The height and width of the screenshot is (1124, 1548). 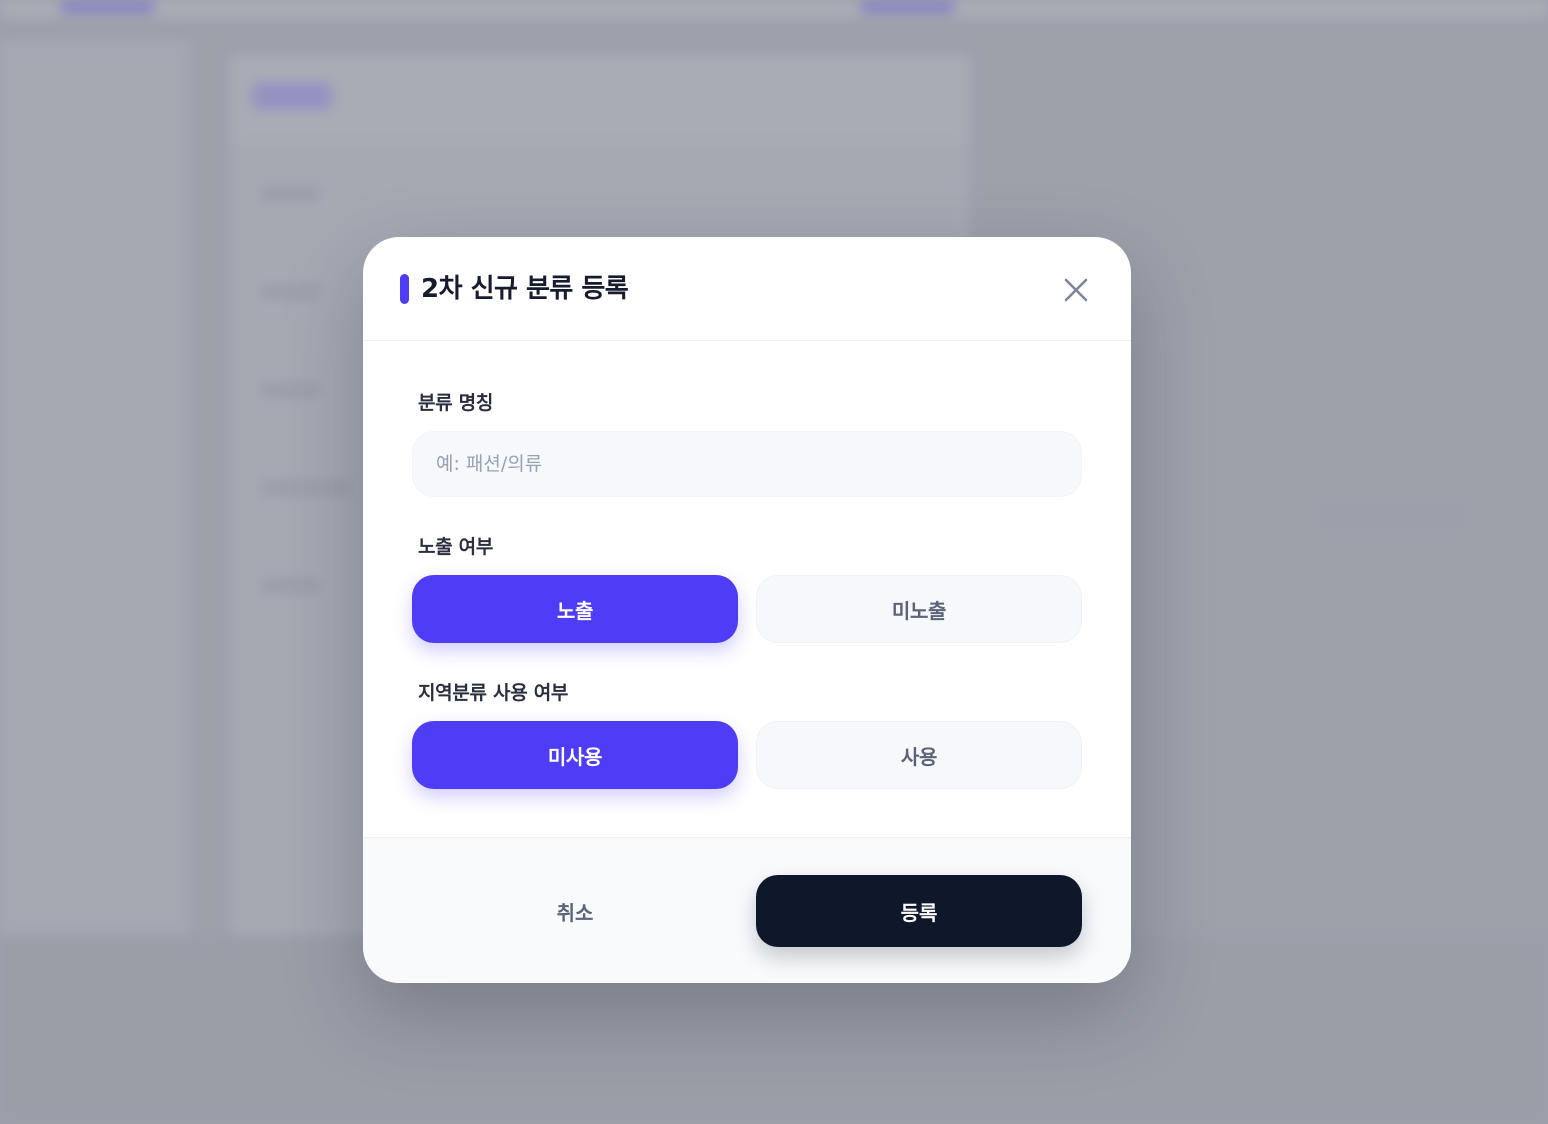 What do you see at coordinates (747, 910) in the screenshot?
I see `modal-footer: 취소 등록` at bounding box center [747, 910].